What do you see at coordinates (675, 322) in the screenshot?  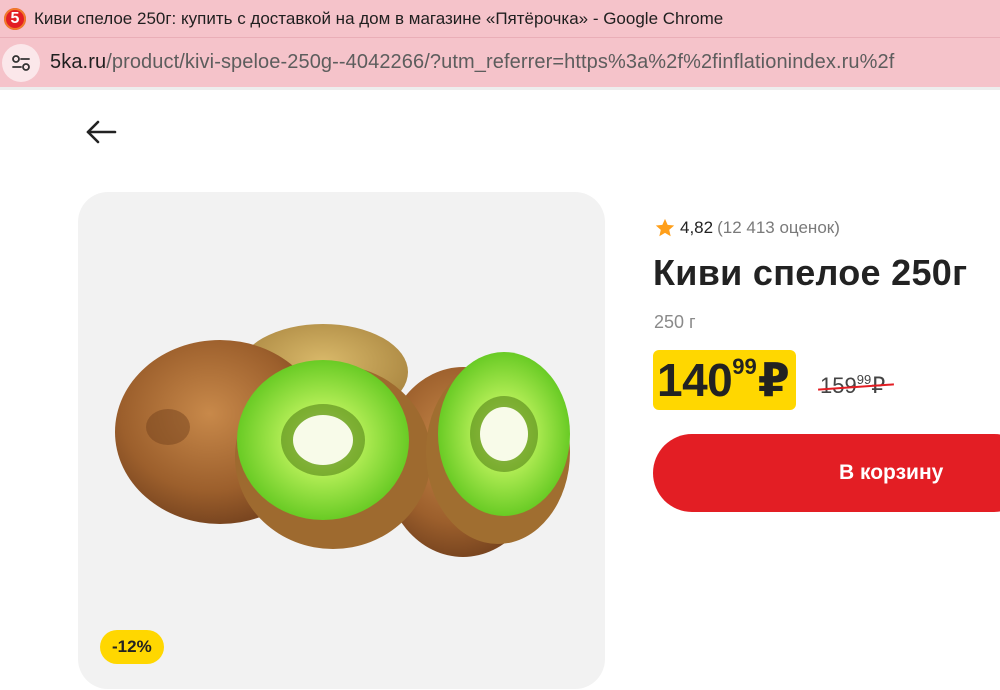 I see `product-weight: 250 г` at bounding box center [675, 322].